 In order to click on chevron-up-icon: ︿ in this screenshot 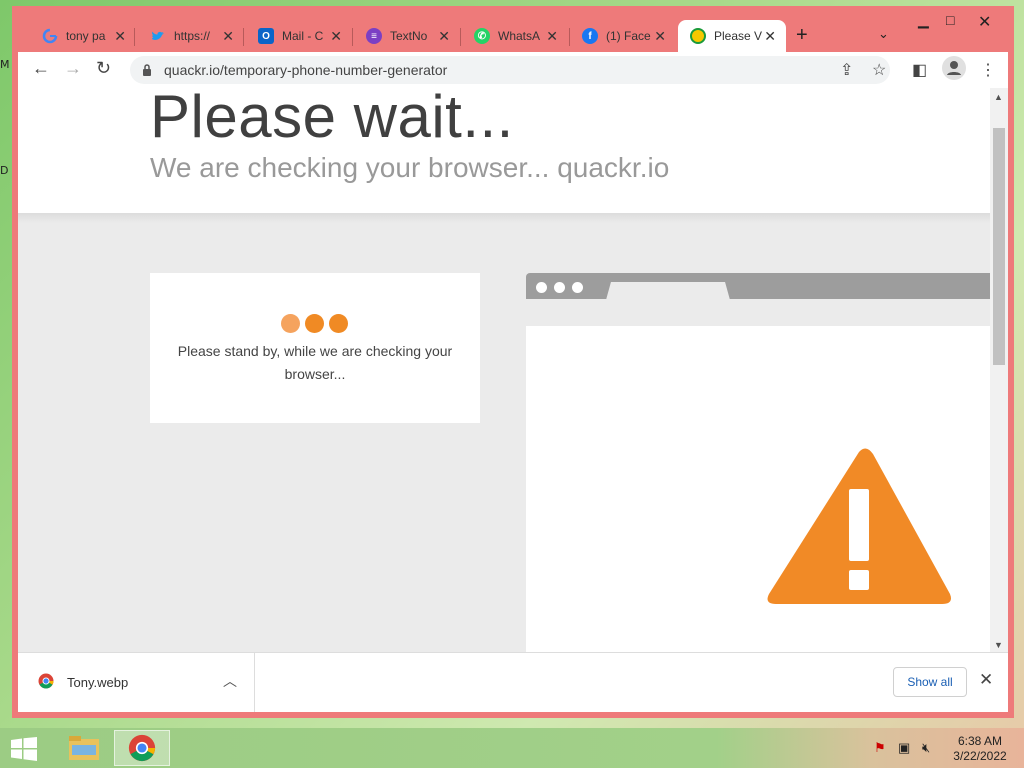, I will do `click(230, 681)`.